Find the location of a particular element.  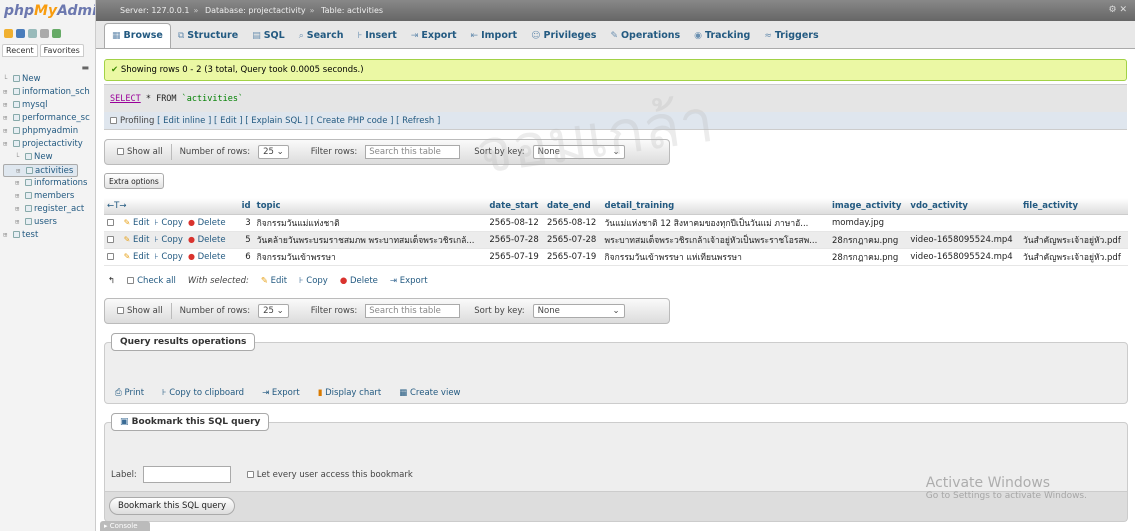

cell-id: 6 is located at coordinates (246, 257).